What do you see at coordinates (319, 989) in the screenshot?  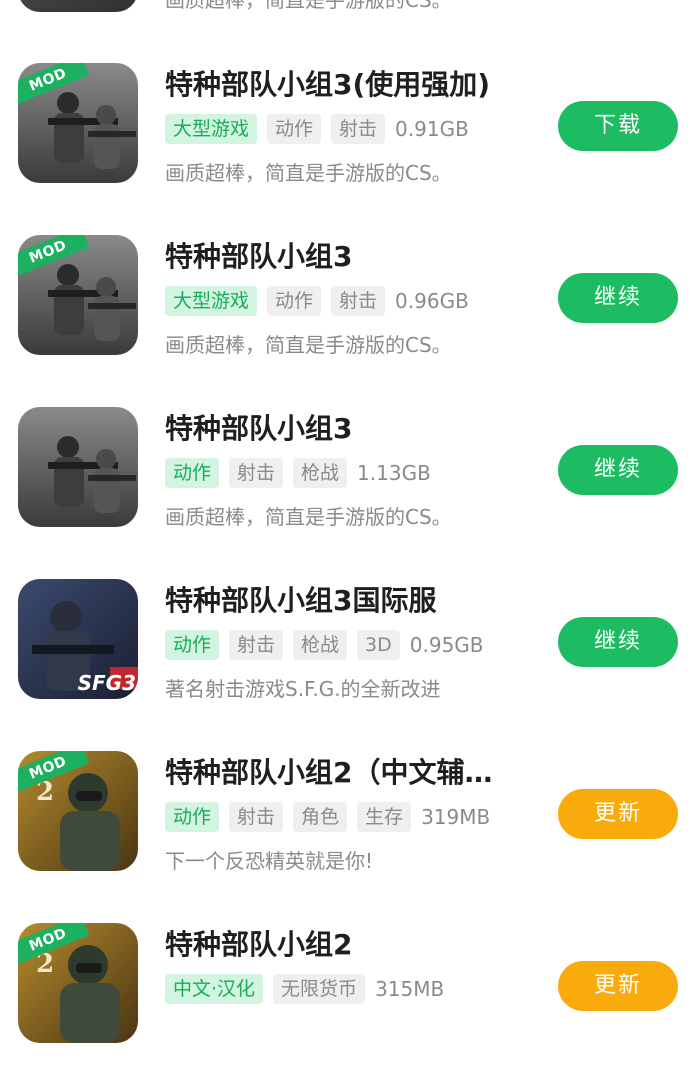 I see `tag: 无限货币` at bounding box center [319, 989].